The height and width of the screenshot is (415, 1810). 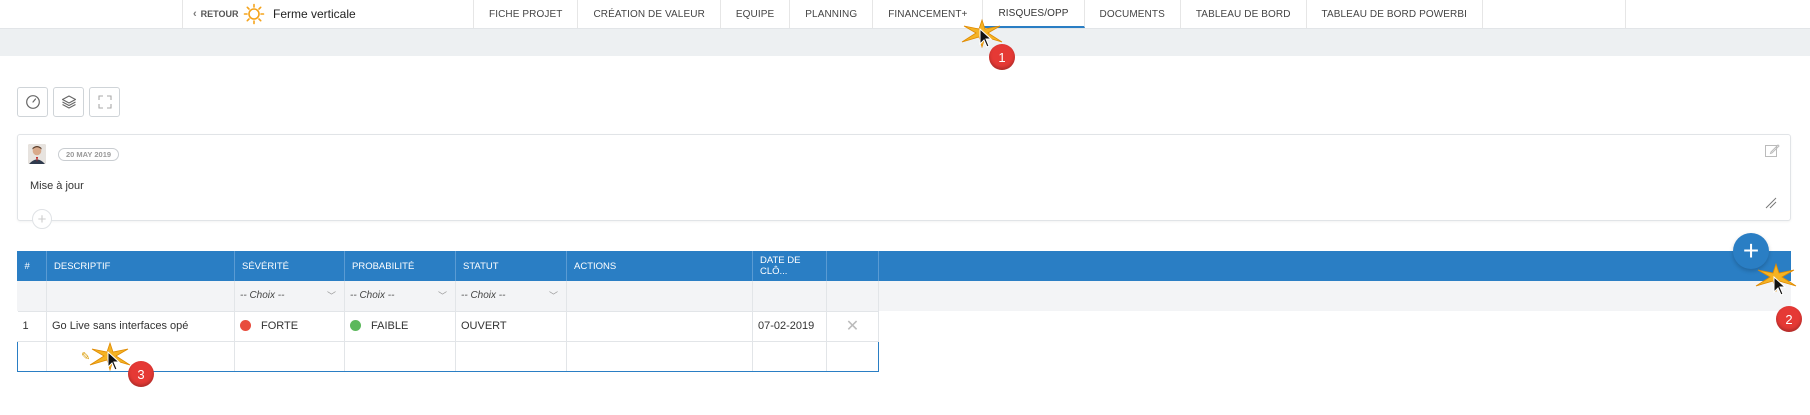 I want to click on layers-button, so click(x=68, y=102).